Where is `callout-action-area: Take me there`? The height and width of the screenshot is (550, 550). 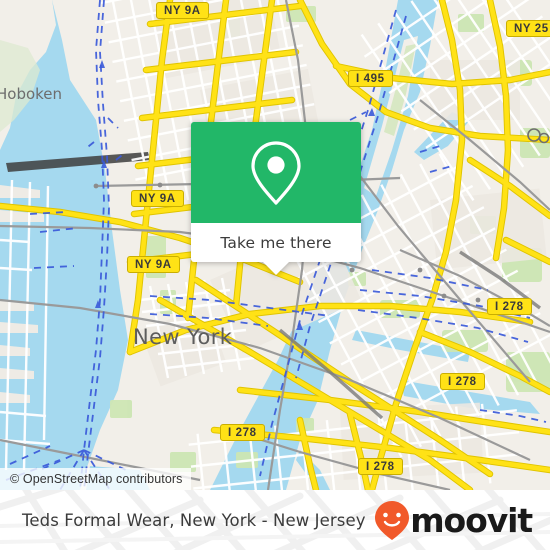 callout-action-area: Take me there is located at coordinates (276, 242).